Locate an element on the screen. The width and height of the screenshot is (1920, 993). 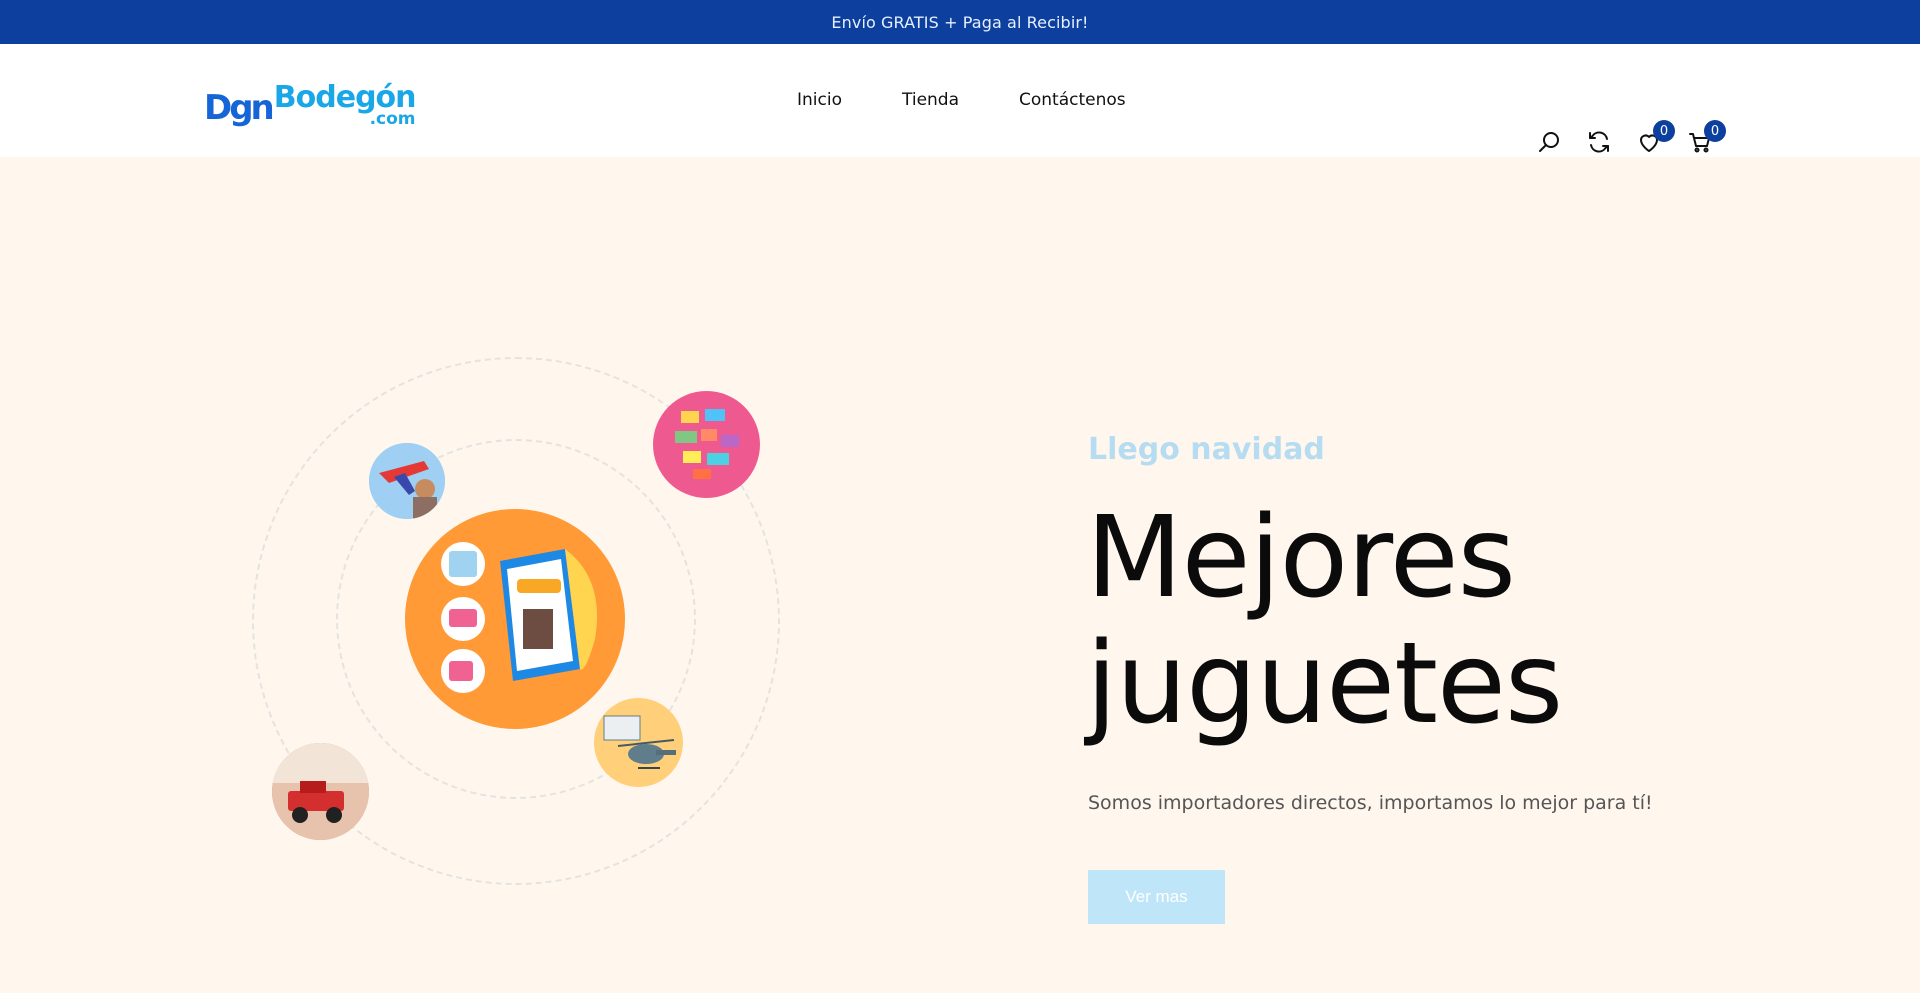
announcement-bar: Envío GRATIS + Paga al Recibir! is located at coordinates (960, 22).